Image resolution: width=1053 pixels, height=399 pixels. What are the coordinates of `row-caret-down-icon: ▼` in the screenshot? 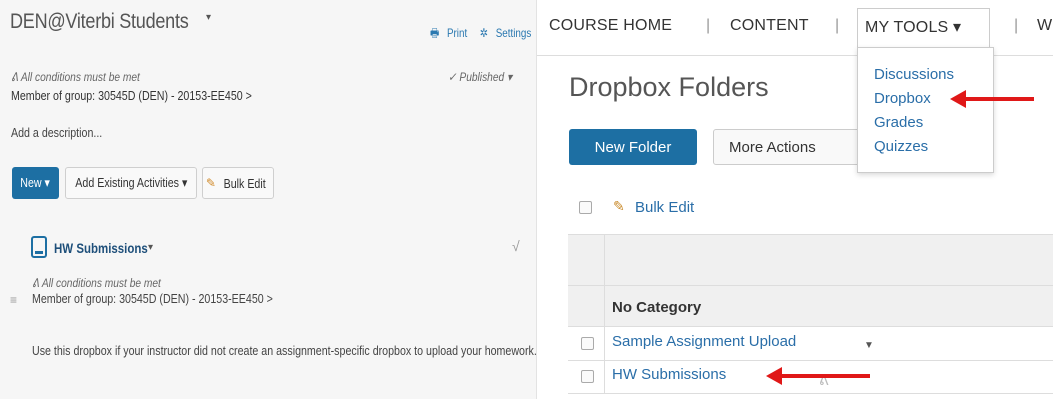 It's located at (869, 345).